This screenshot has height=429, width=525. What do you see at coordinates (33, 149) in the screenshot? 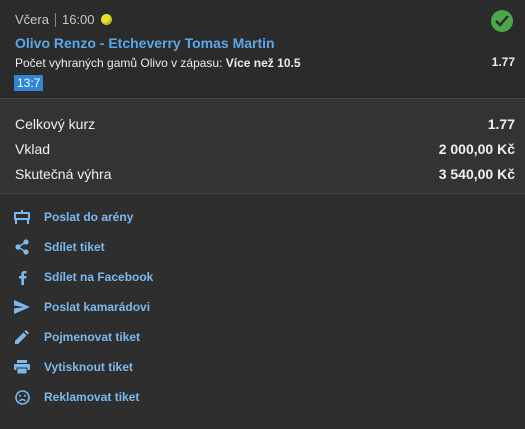
I see `stake-label: Vklad` at bounding box center [33, 149].